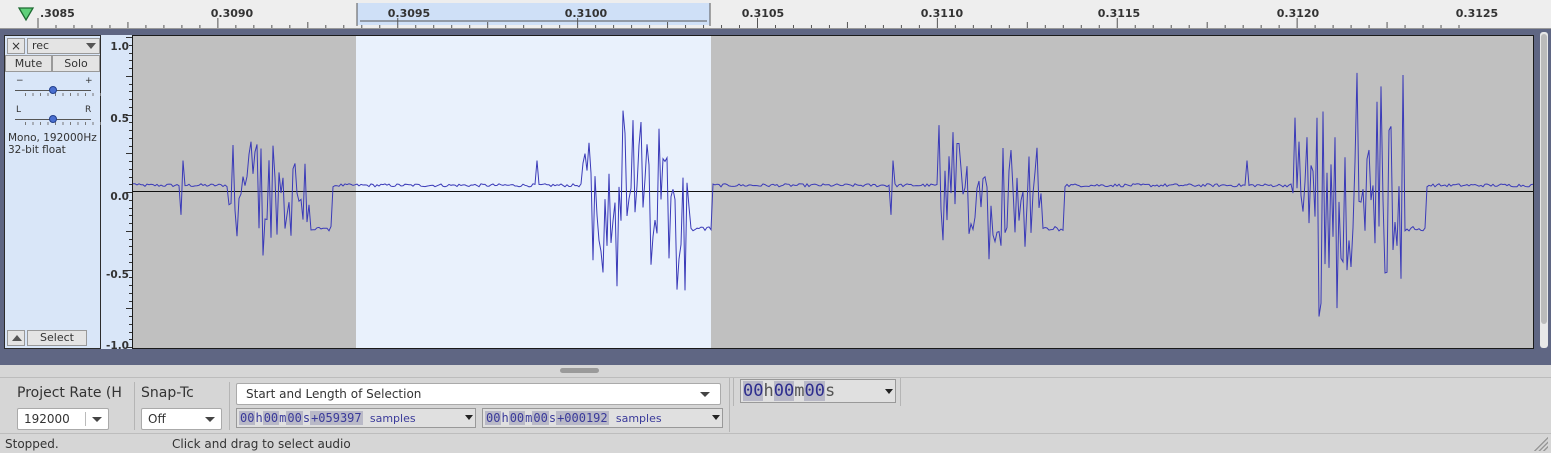 The width and height of the screenshot is (1551, 453). I want to click on snap-to-label: Snap-Tc, so click(167, 393).